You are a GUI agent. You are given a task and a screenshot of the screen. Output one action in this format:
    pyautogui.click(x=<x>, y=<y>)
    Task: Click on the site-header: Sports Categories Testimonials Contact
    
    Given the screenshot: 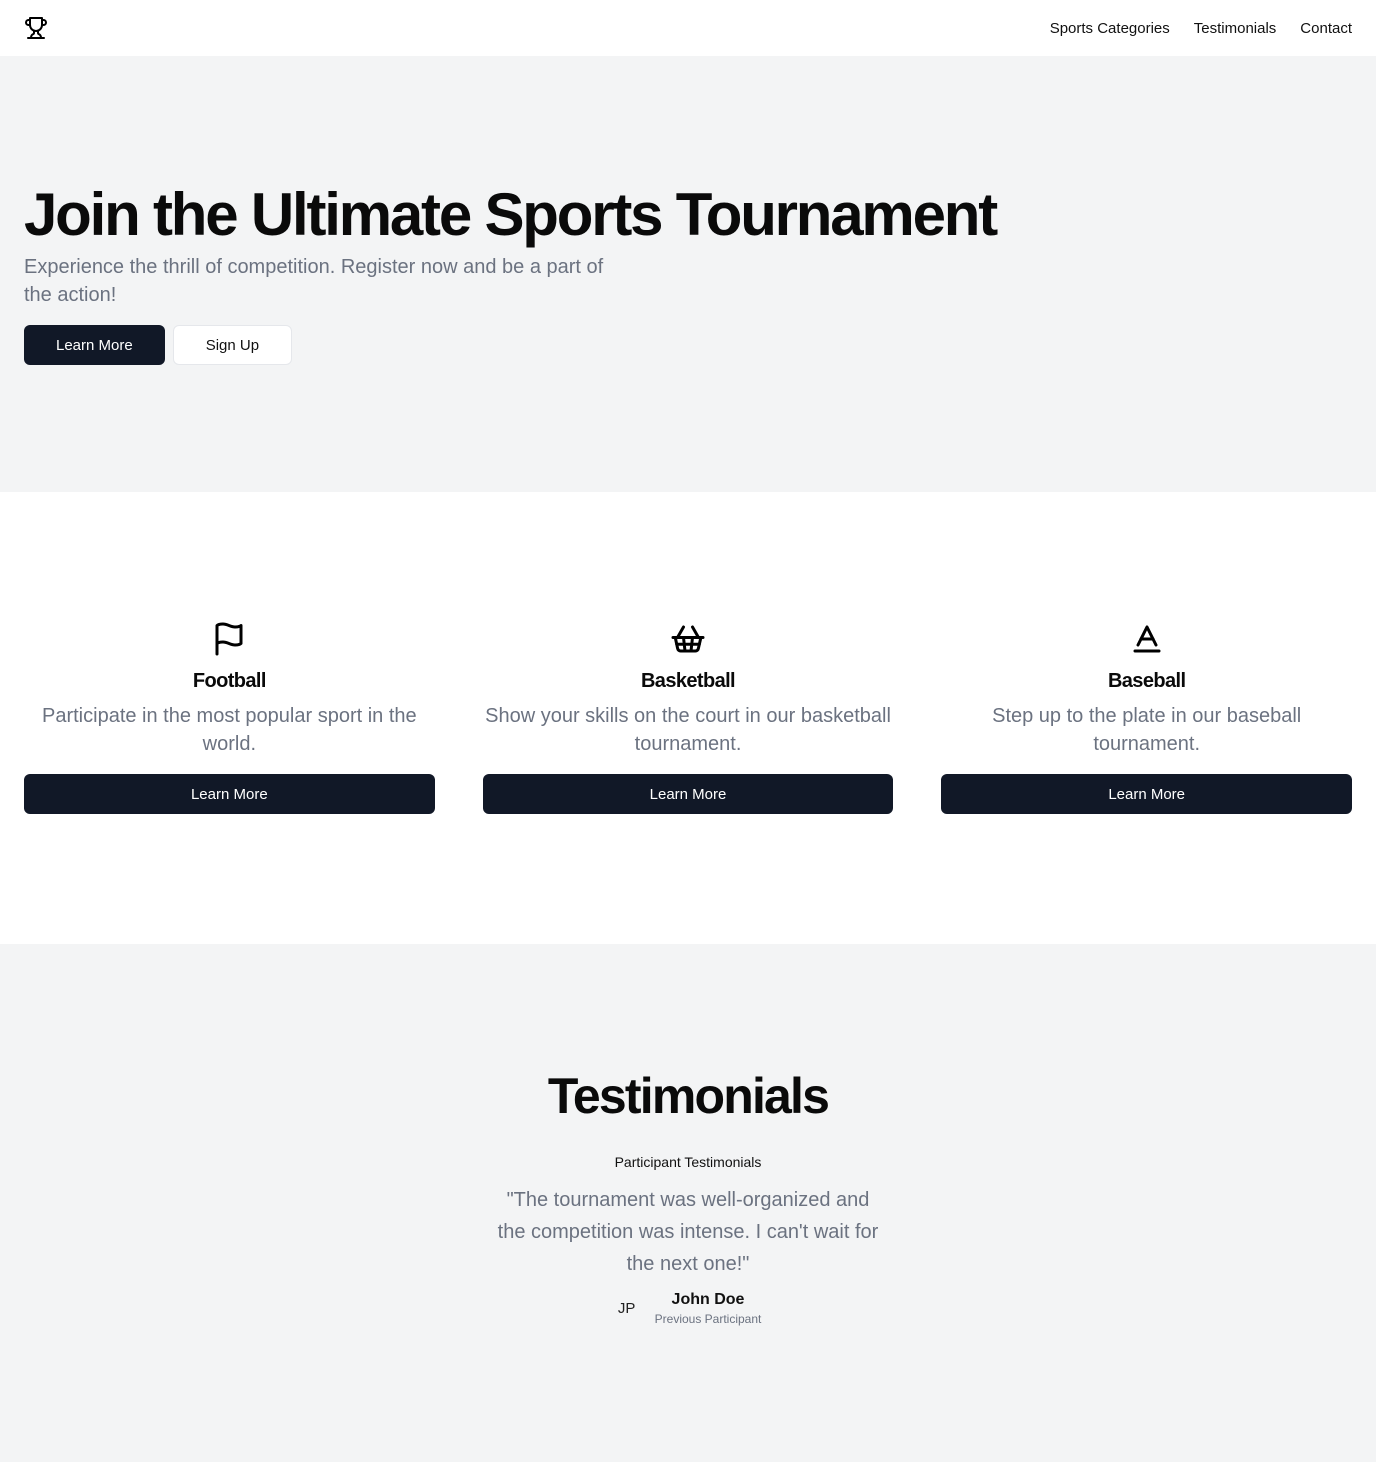 What is the action you would take?
    pyautogui.click(x=688, y=28)
    